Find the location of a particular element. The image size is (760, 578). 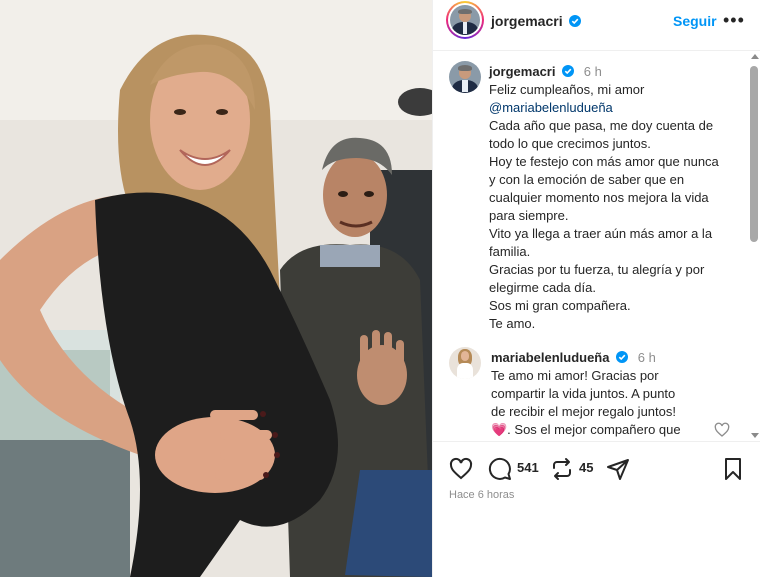

caption-line: Hoy te festejo con más amor que nunca is located at coordinates (604, 161).